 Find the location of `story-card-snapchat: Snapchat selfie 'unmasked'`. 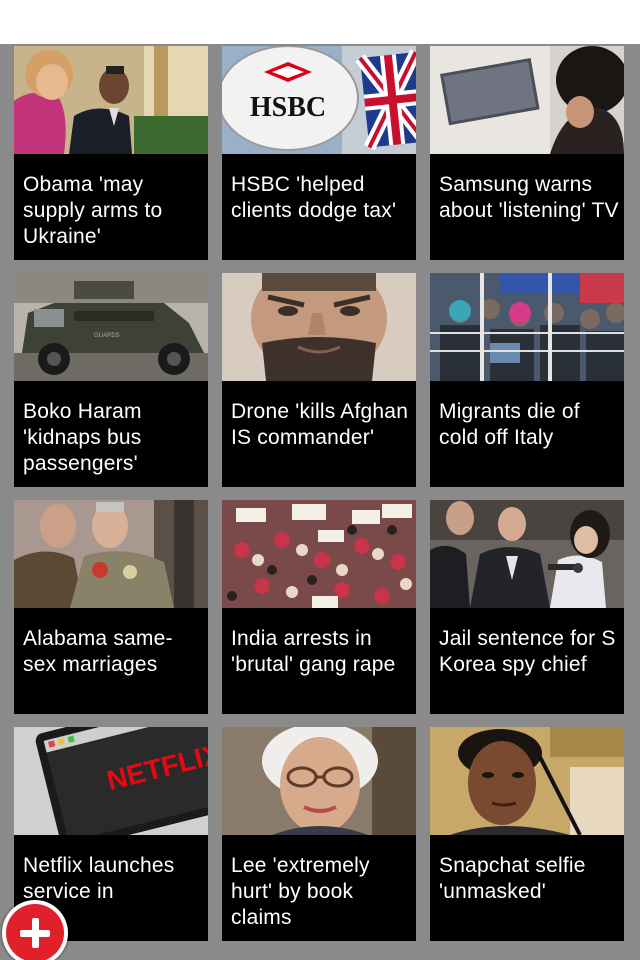

story-card-snapchat: Snapchat selfie 'unmasked' is located at coordinates (527, 834).